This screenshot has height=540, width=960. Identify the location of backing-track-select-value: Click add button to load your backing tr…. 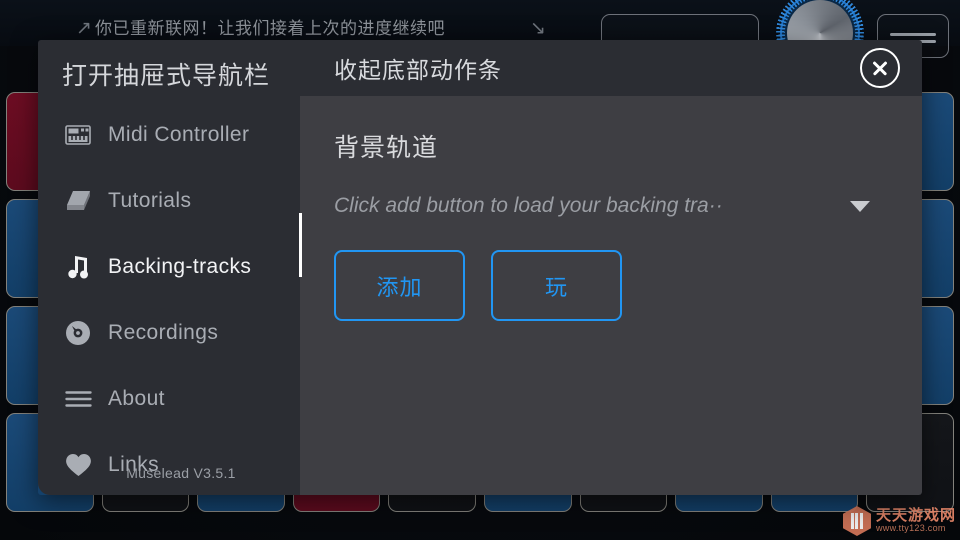
(528, 205).